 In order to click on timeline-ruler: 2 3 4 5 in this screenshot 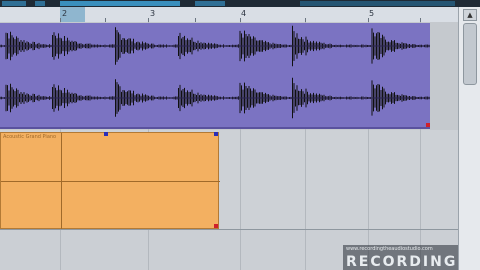, I will do `click(229, 15)`.